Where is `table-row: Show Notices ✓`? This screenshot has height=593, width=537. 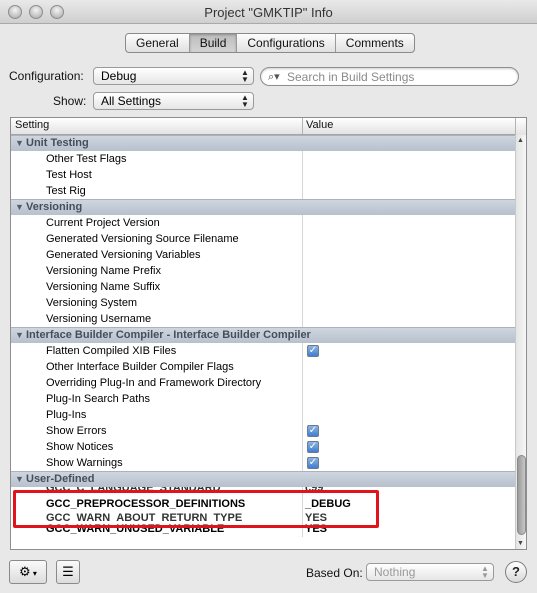
table-row: Show Notices ✓ is located at coordinates (263, 447).